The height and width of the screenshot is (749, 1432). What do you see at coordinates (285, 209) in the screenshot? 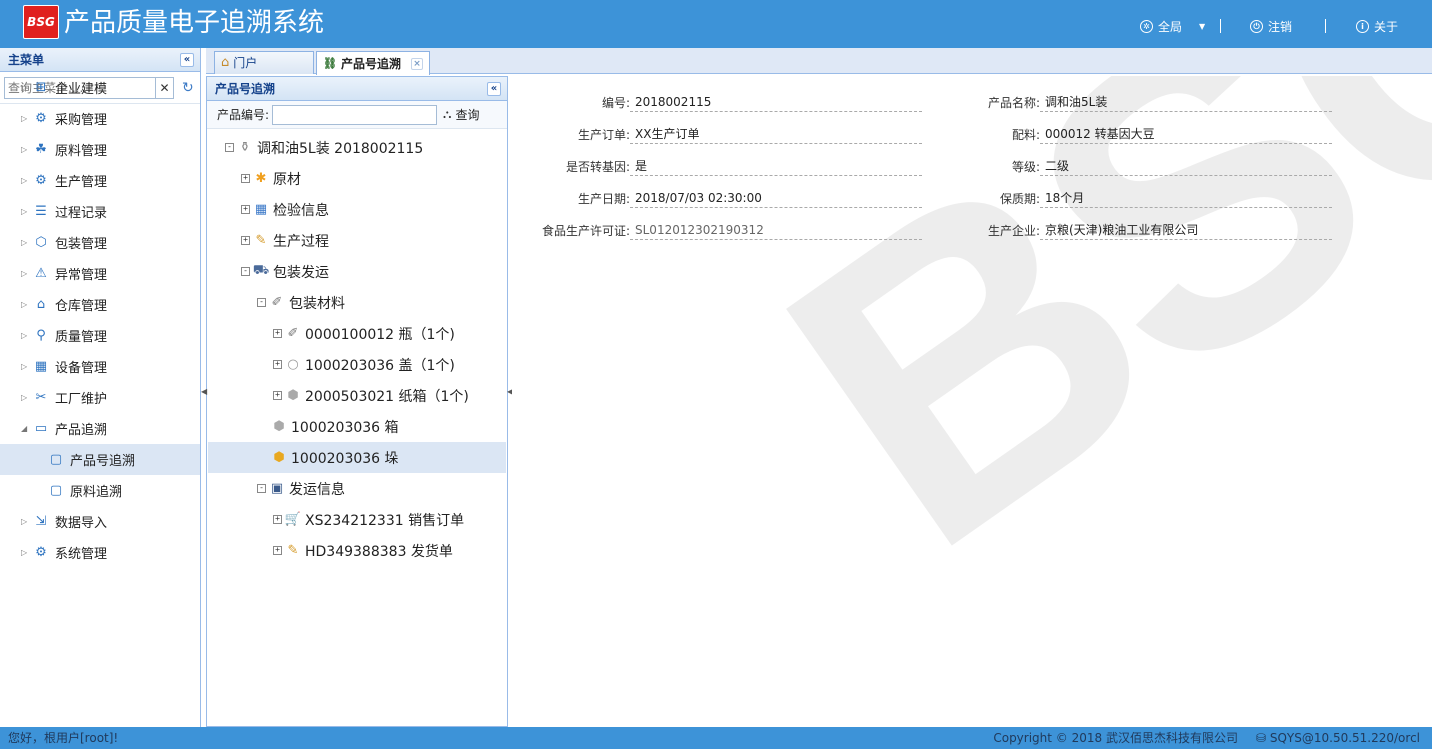
I see `tree-node: + ▦ 检验信息` at bounding box center [285, 209].